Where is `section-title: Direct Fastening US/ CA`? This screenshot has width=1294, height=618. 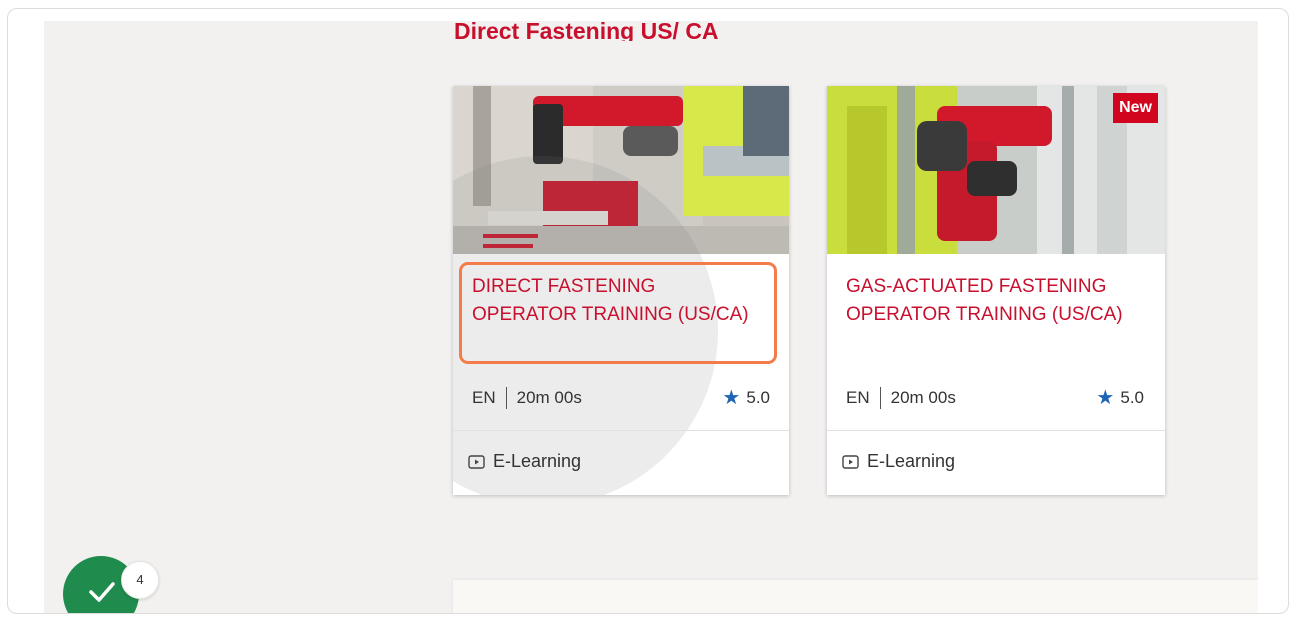 section-title: Direct Fastening US/ CA is located at coordinates (586, 31).